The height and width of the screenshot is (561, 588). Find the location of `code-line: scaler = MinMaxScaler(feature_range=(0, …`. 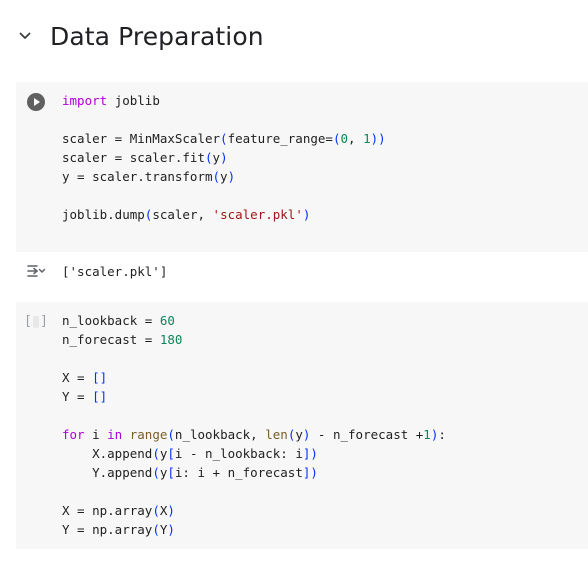

code-line: scaler = MinMaxScaler(feature_range=(0, … is located at coordinates (224, 138).